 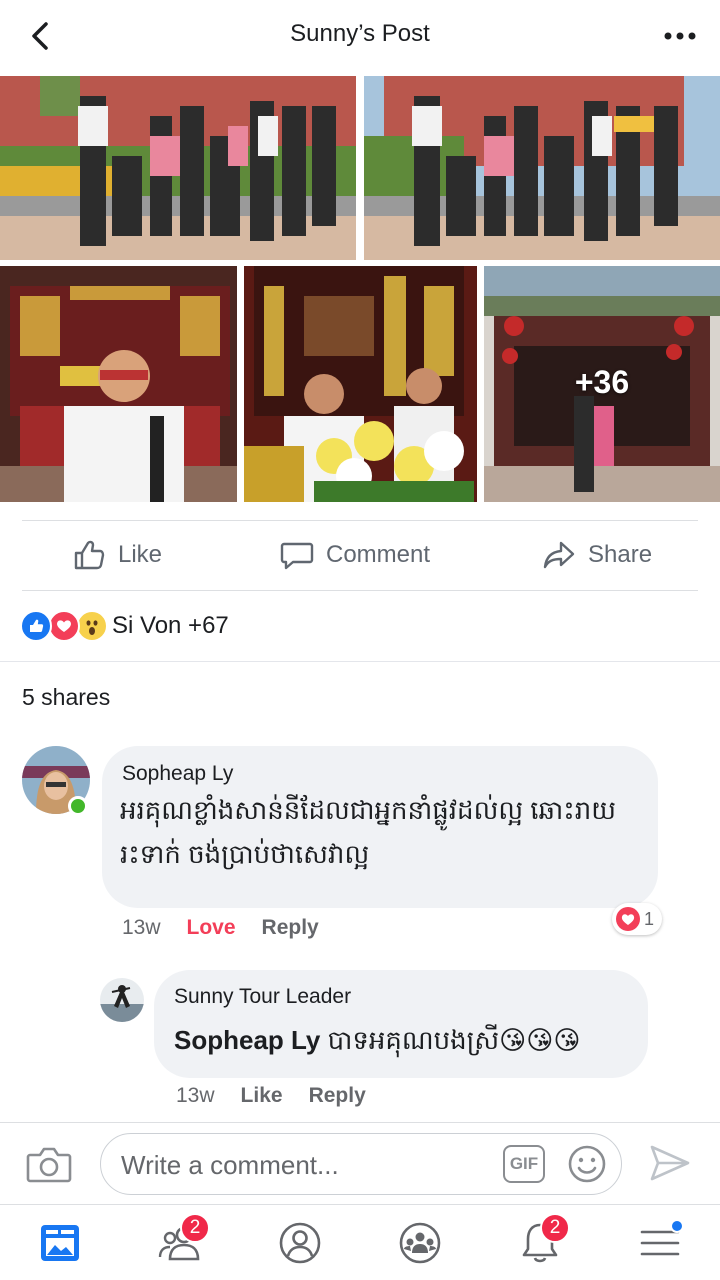 I want to click on share-label: Share, so click(x=620, y=554).